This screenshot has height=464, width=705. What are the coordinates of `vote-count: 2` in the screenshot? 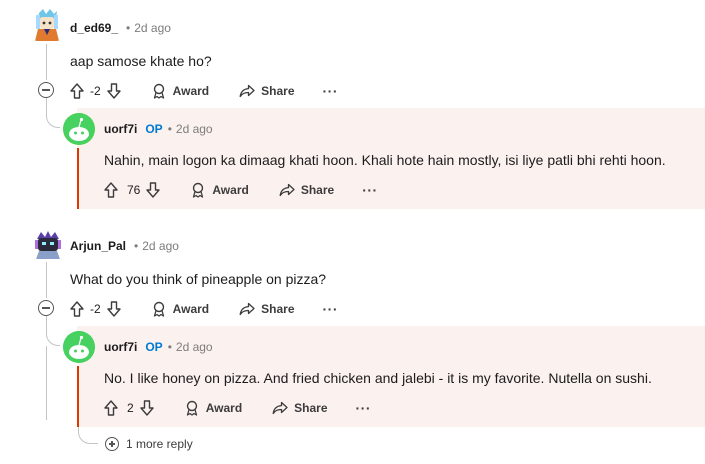 It's located at (130, 408).